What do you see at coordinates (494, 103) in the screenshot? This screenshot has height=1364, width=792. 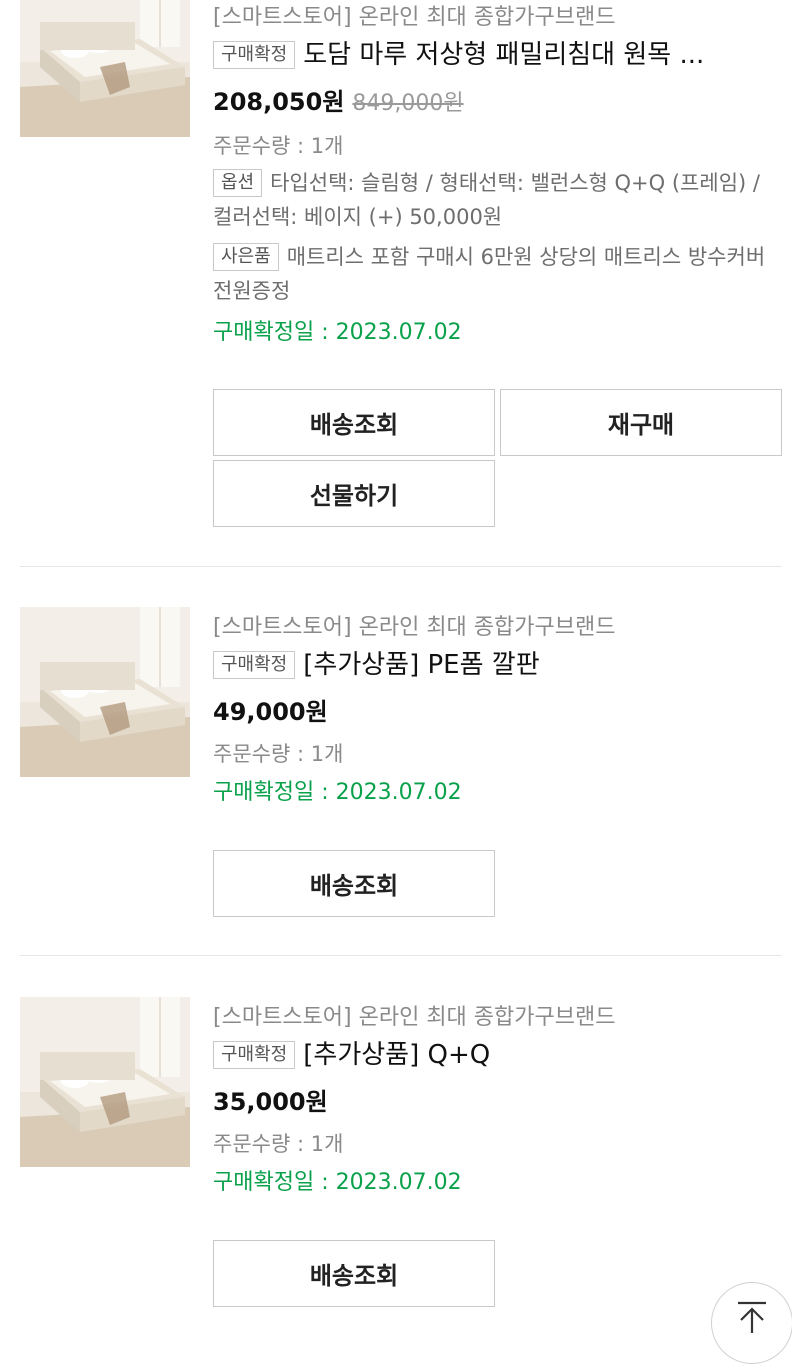 I see `price-row: 208,050원 849,000원` at bounding box center [494, 103].